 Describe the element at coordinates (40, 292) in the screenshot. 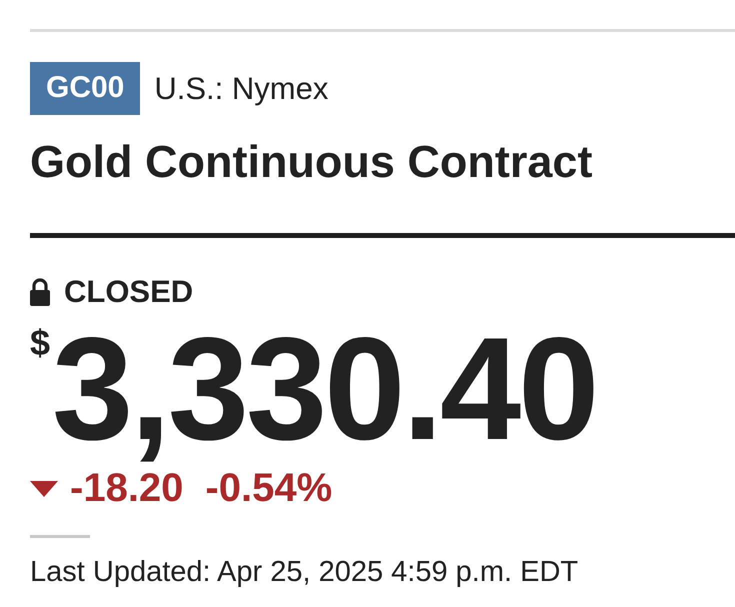

I see `lock-icon` at that location.